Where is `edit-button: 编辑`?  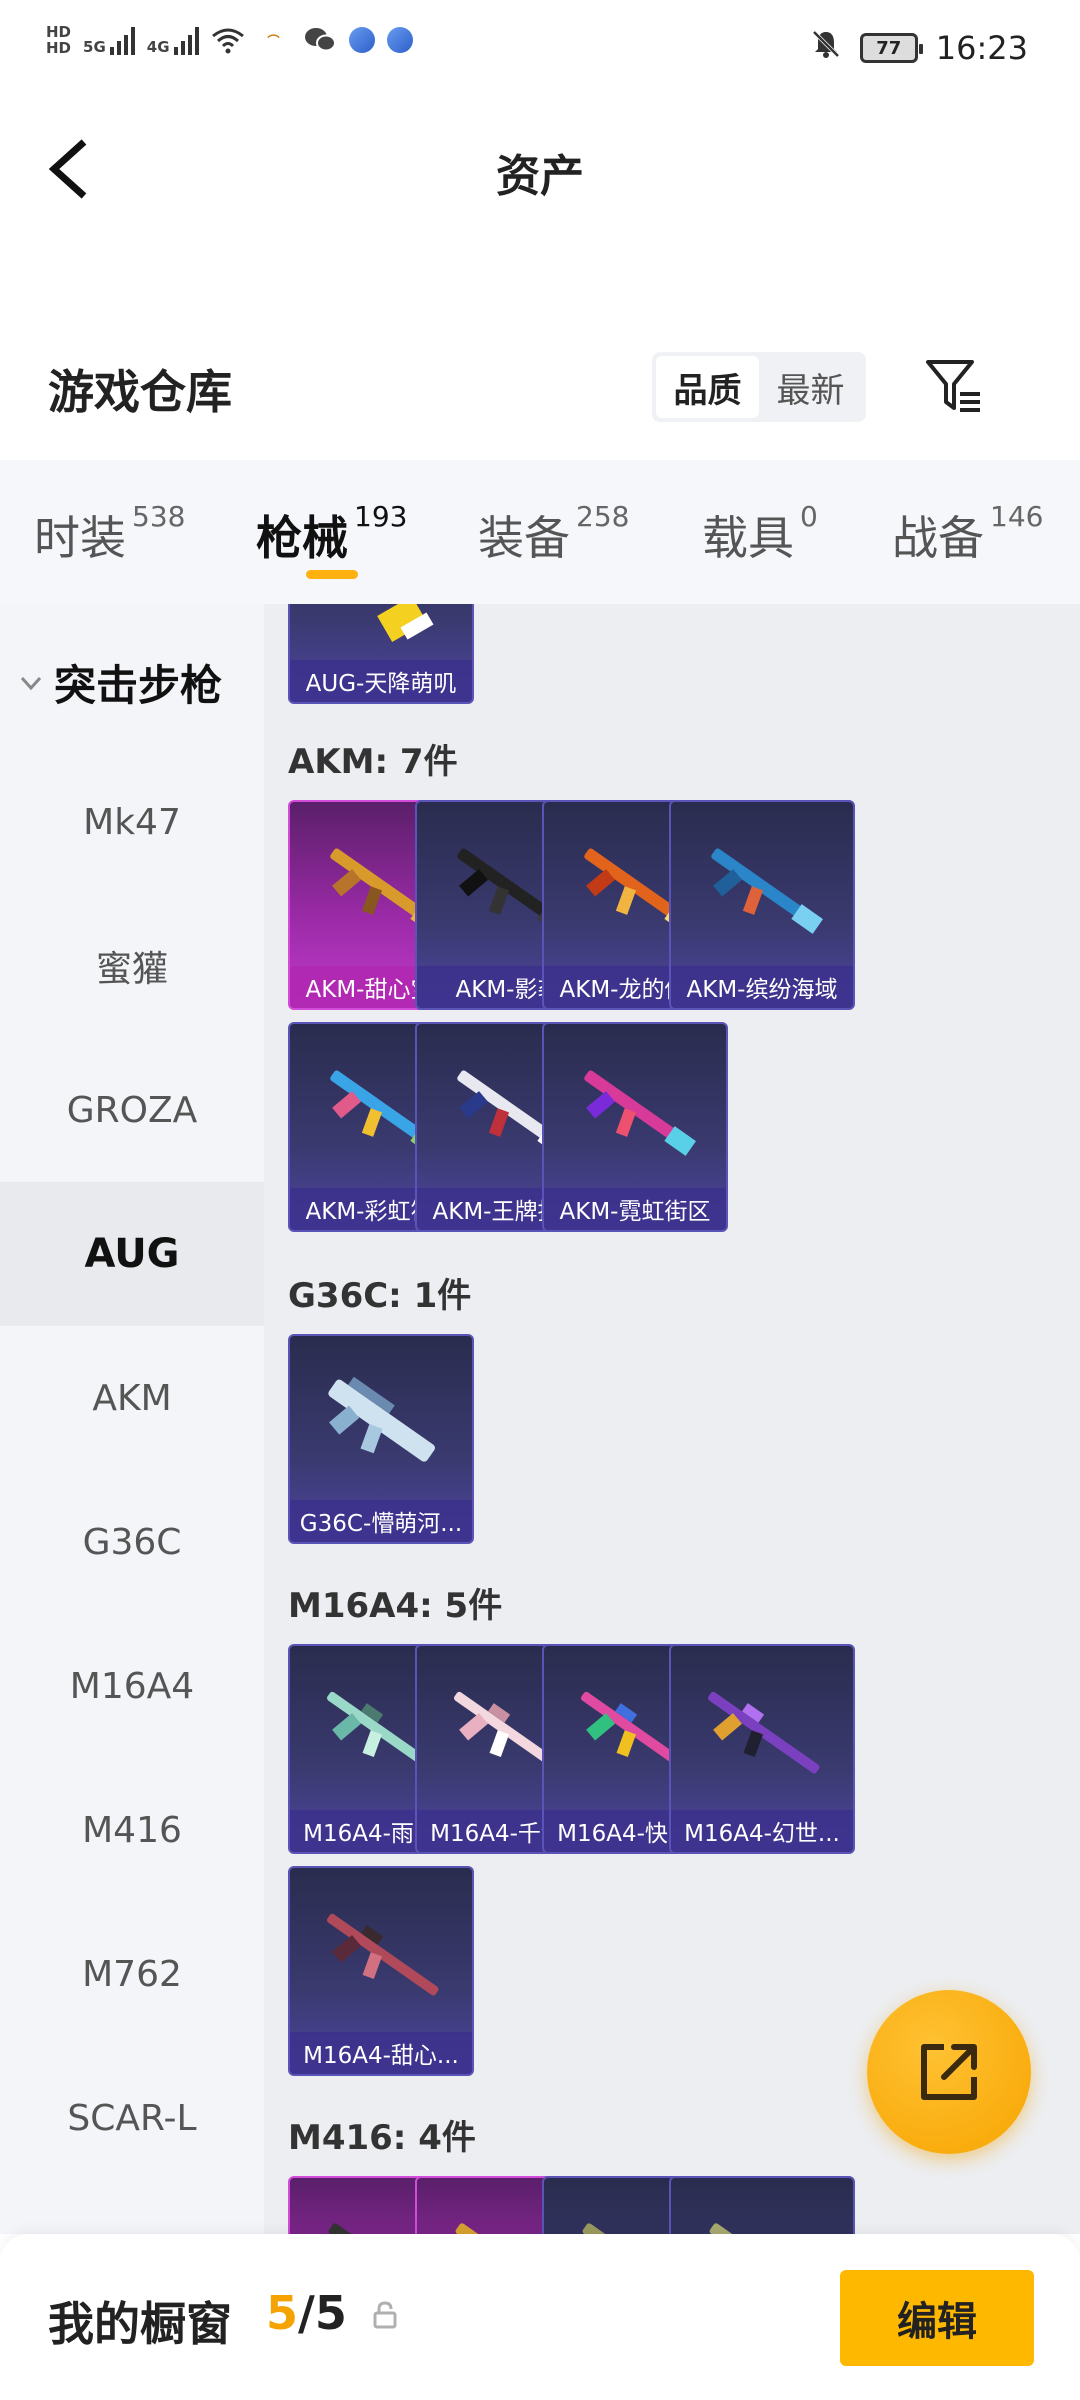 edit-button: 编辑 is located at coordinates (937, 2318).